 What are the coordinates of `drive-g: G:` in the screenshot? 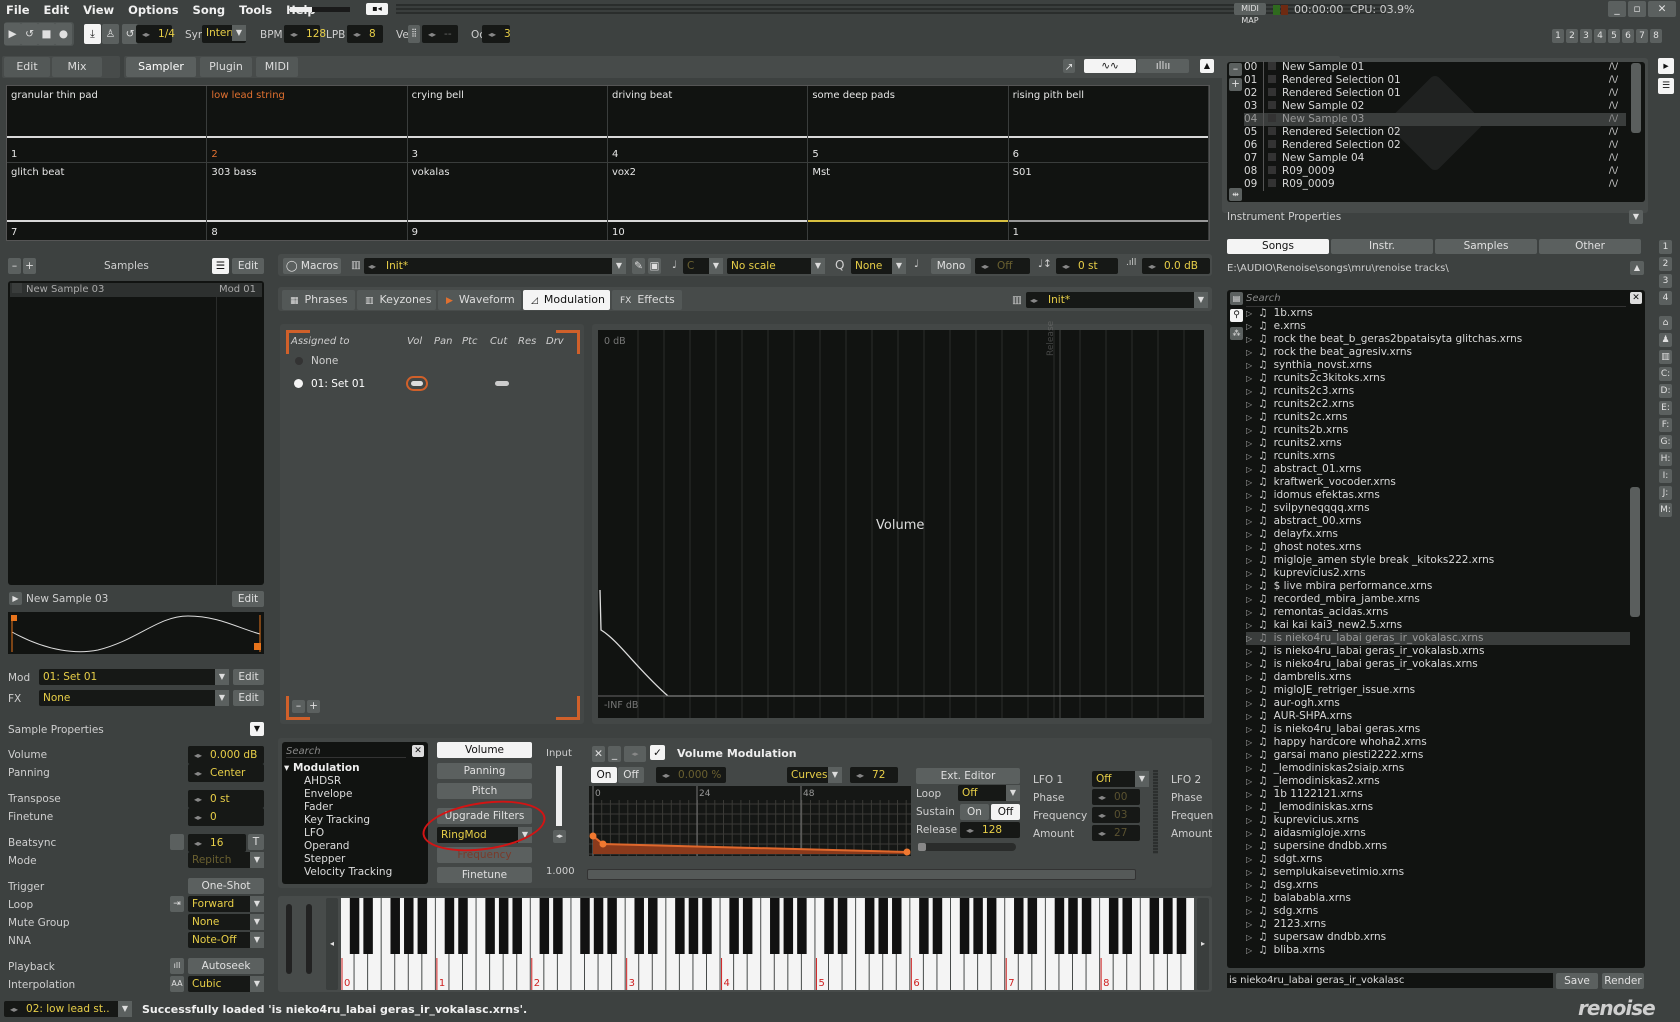 It's located at (1665, 442).